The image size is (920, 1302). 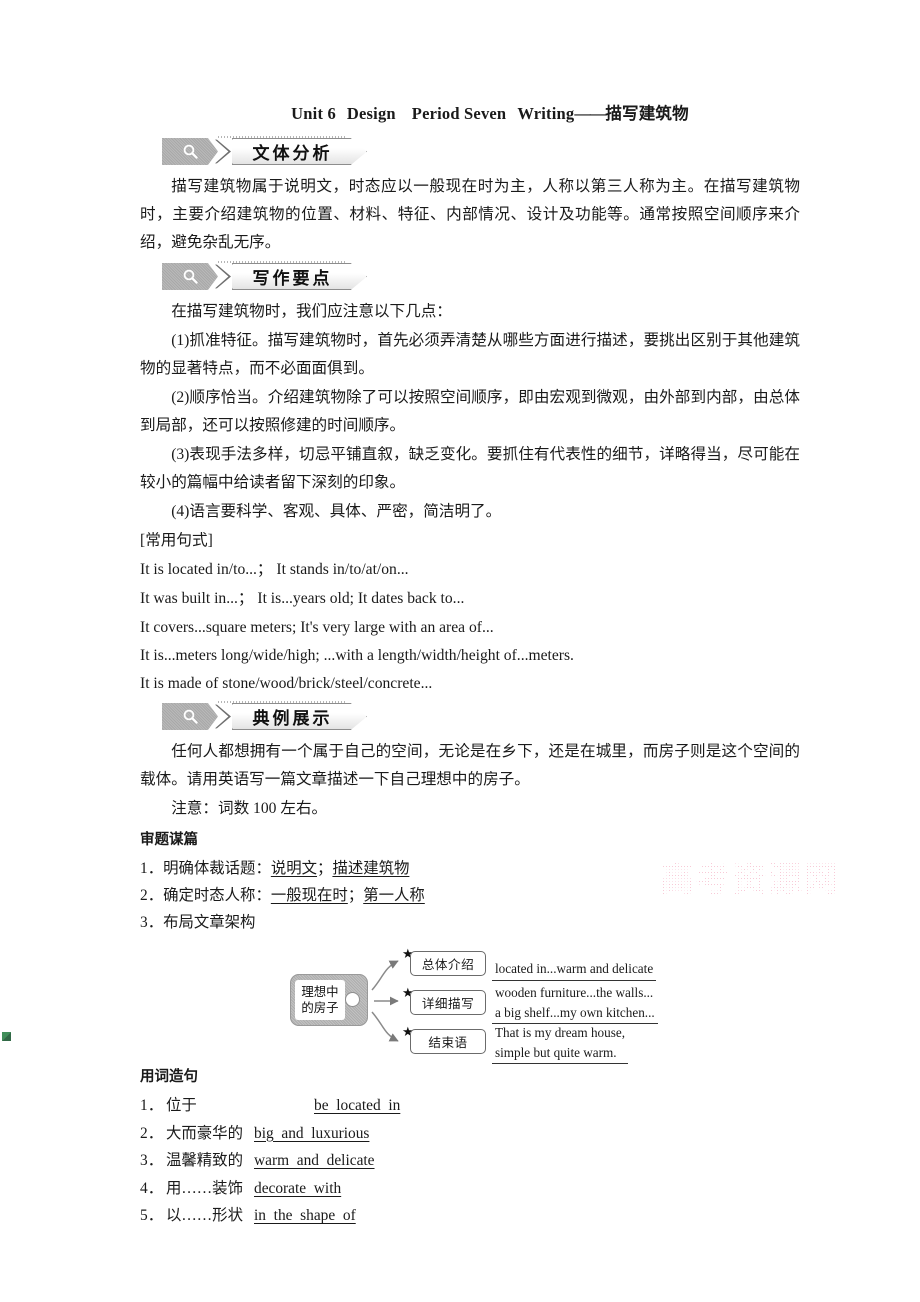 What do you see at coordinates (217, 895) in the screenshot?
I see `item-label: 确定时态人称：` at bounding box center [217, 895].